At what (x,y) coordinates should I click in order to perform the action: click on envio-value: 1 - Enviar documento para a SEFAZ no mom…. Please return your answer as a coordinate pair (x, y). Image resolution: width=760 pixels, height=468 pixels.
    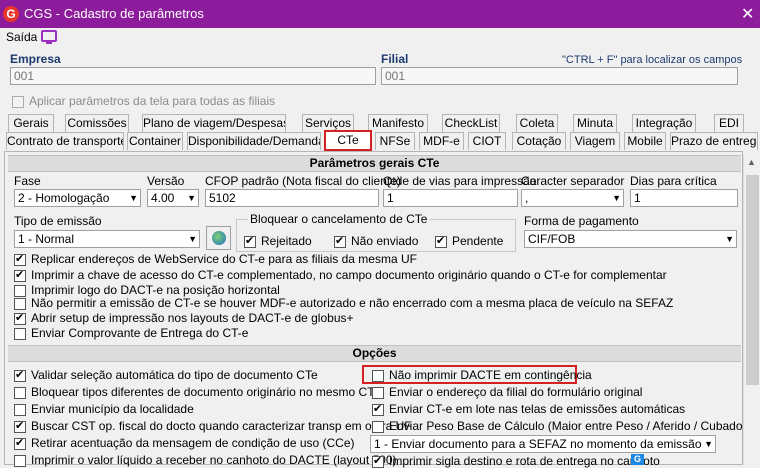
    Looking at the image, I should click on (538, 444).